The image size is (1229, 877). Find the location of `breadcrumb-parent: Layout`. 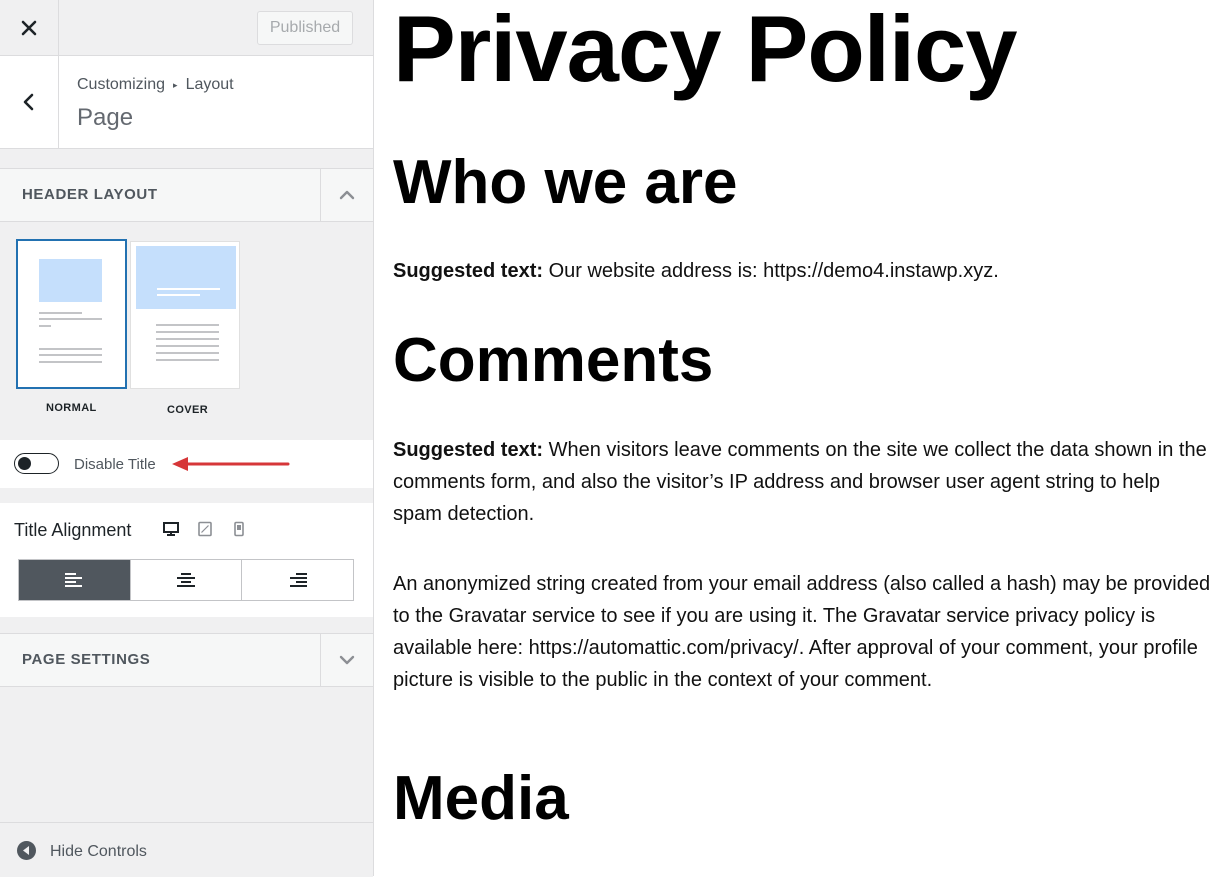

breadcrumb-parent: Layout is located at coordinates (209, 84).